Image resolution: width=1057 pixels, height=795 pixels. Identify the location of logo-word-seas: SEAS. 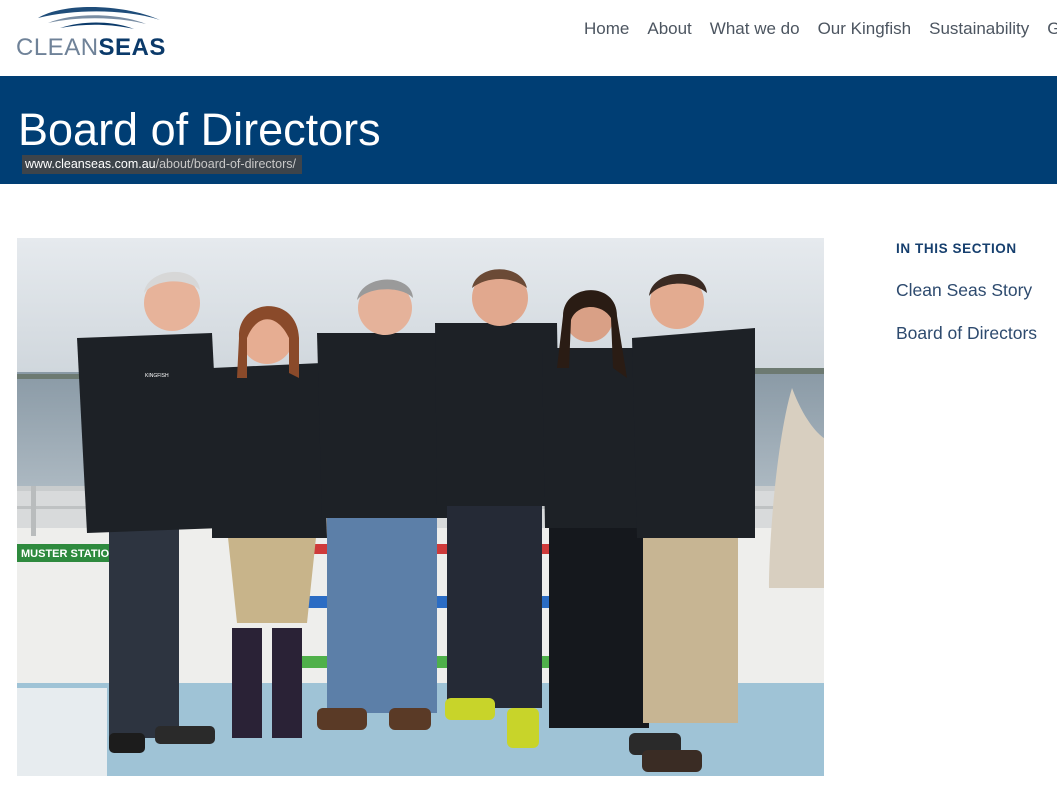
(132, 47).